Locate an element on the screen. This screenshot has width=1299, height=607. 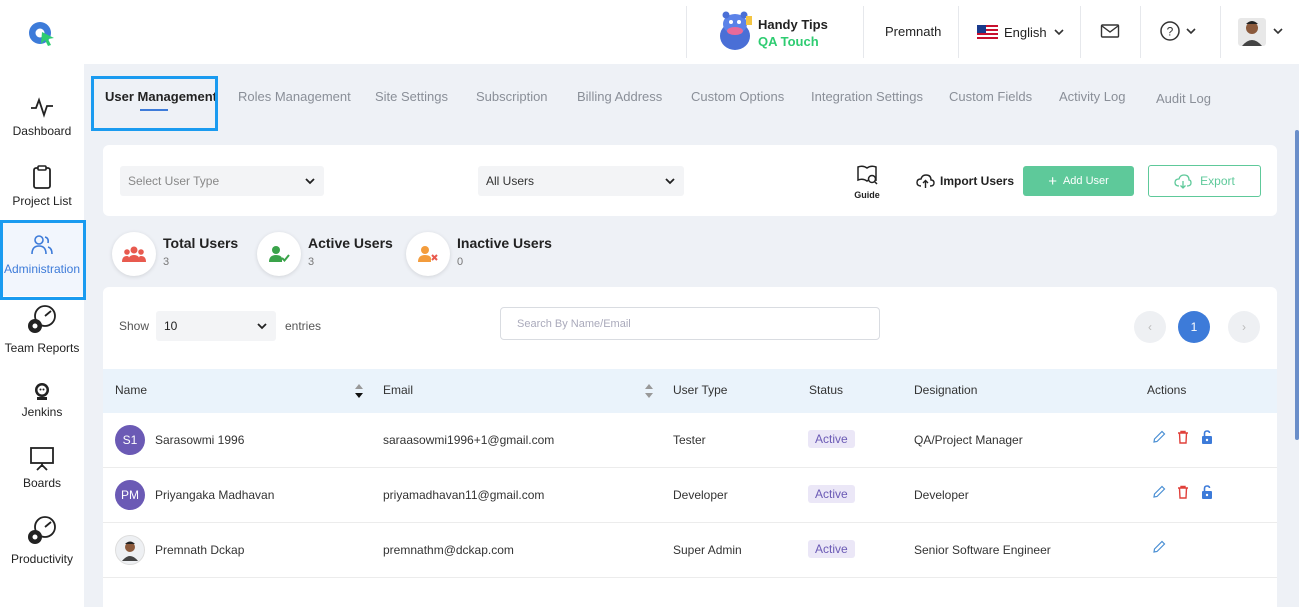
next-page-button: › is located at coordinates (1244, 327).